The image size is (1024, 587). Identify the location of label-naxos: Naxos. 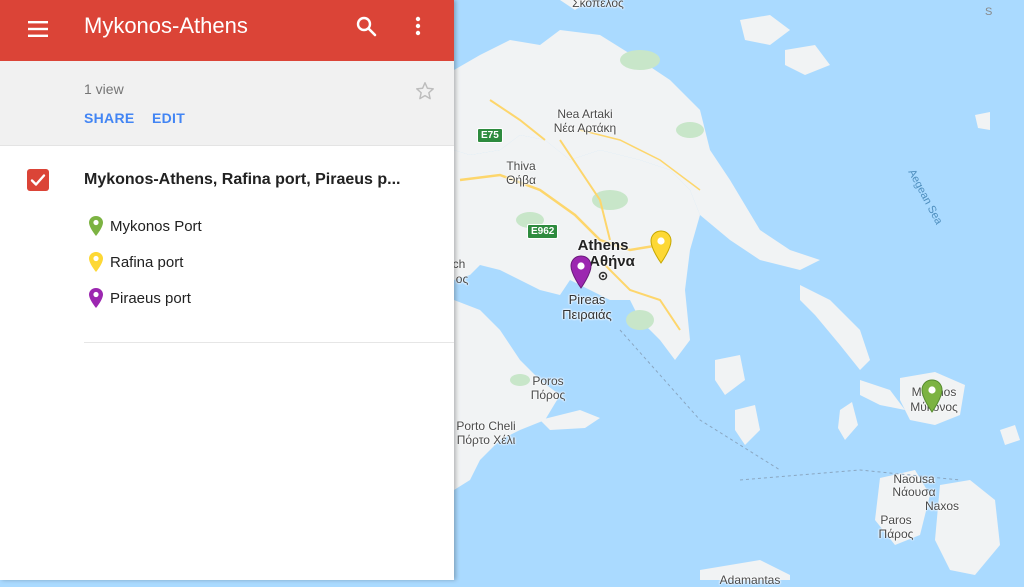
(942, 506).